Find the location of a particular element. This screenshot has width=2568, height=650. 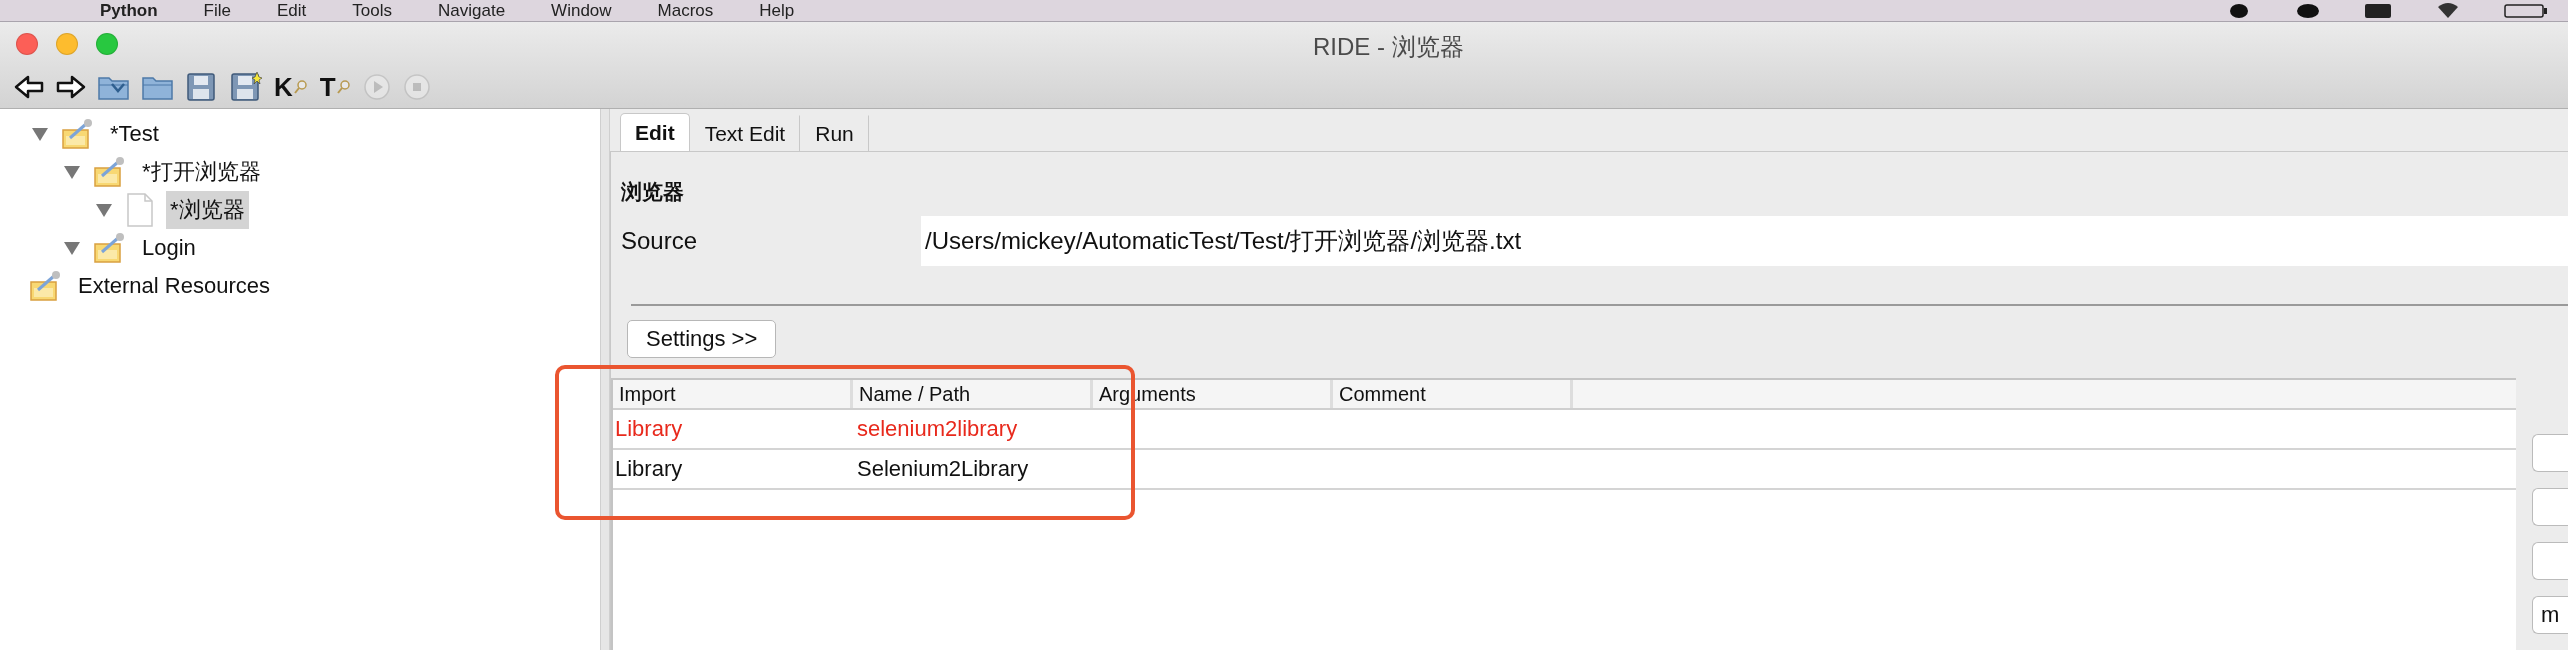

save-all-icon is located at coordinates (246, 87).